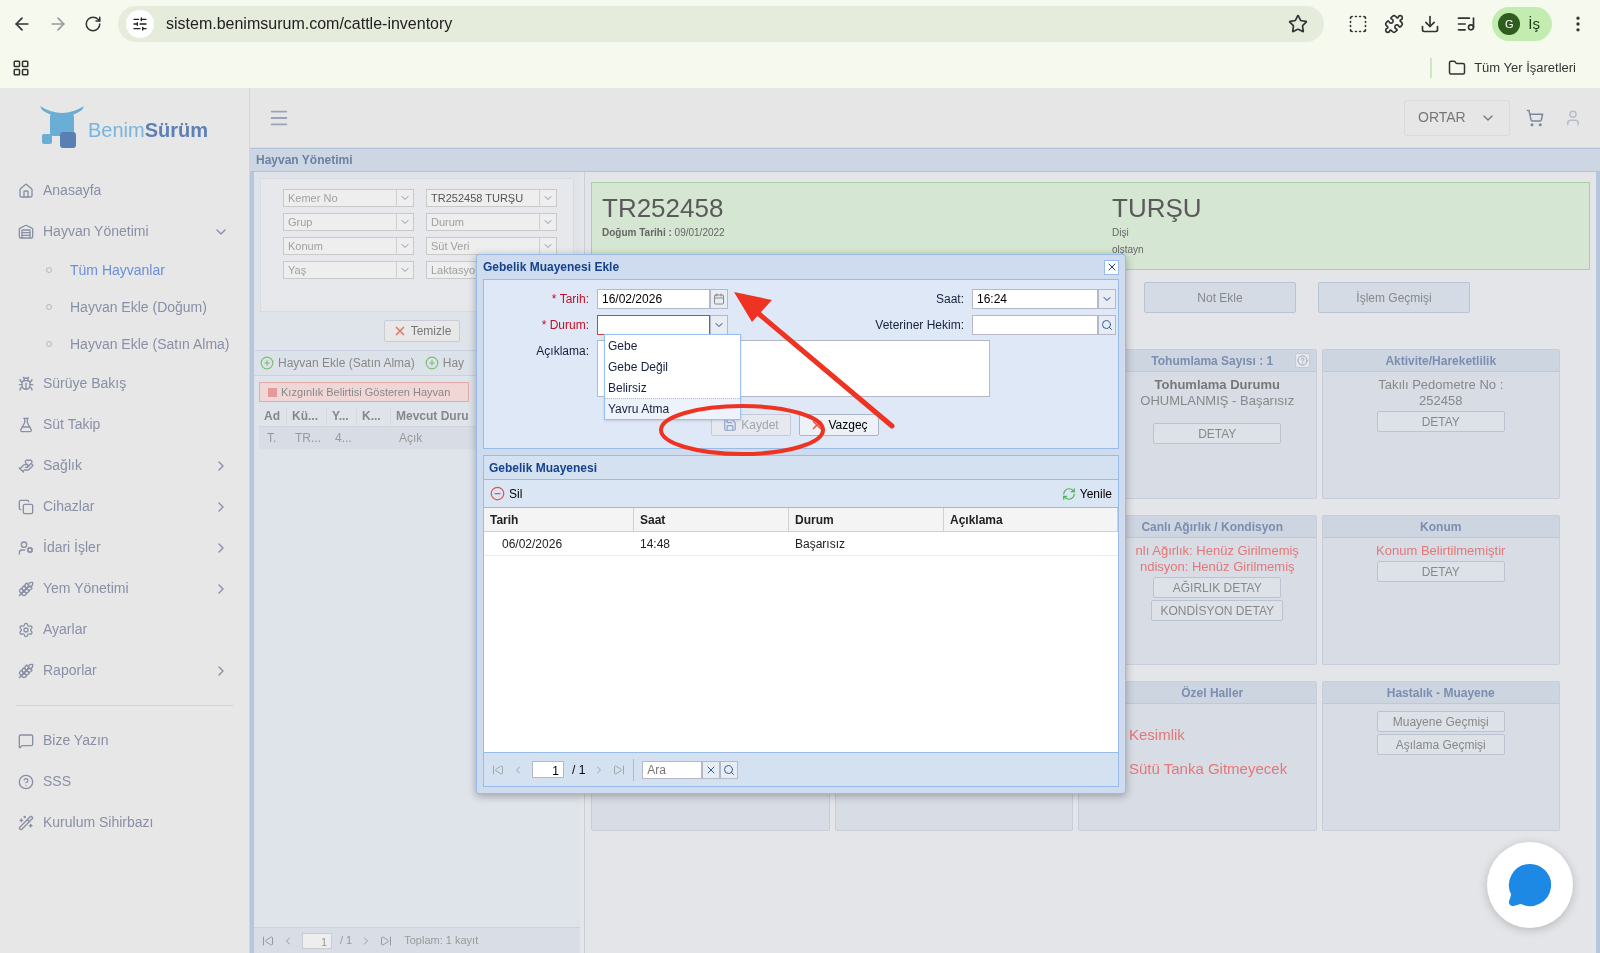  What do you see at coordinates (1217, 551) in the screenshot?
I see `card-text: nlı Ağırlık: Henüz Girilmemiş` at bounding box center [1217, 551].